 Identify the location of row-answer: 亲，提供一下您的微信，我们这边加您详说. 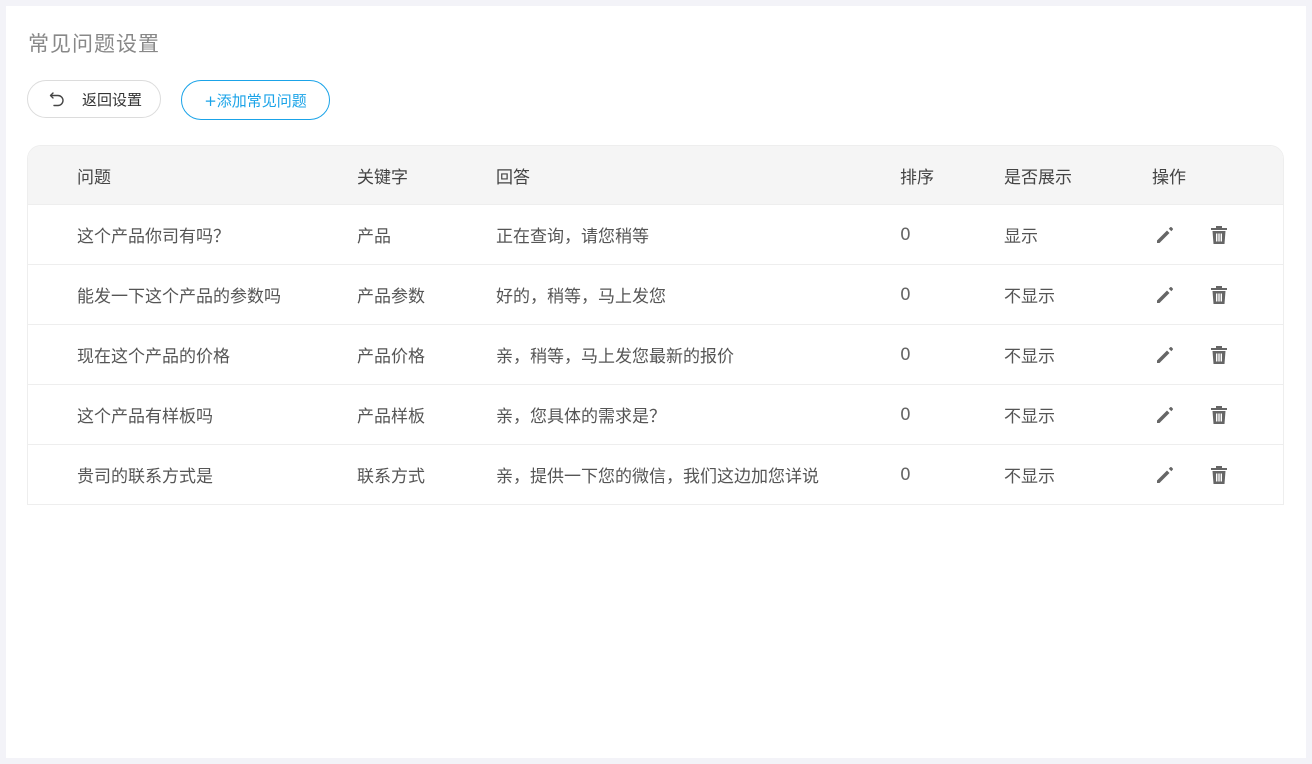
(657, 477).